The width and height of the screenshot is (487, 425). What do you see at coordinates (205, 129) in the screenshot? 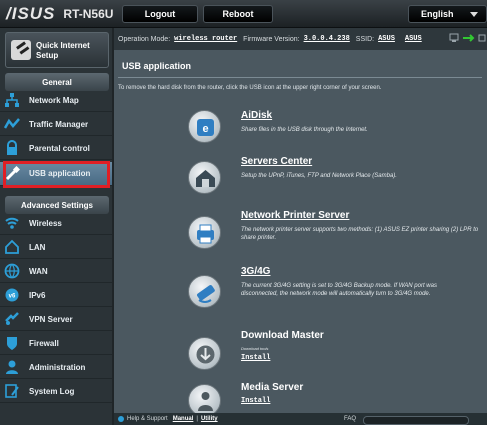
I see `svg-text: e` at bounding box center [205, 129].